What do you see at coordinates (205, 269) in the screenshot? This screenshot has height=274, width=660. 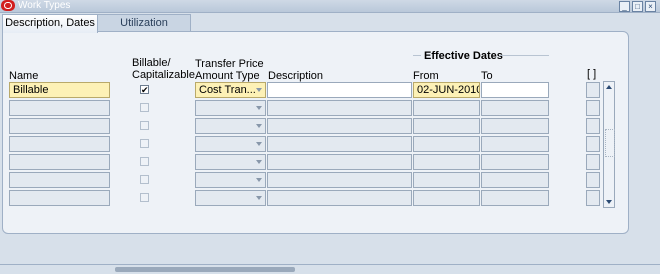 I see `horizontal-scroll-thumb` at bounding box center [205, 269].